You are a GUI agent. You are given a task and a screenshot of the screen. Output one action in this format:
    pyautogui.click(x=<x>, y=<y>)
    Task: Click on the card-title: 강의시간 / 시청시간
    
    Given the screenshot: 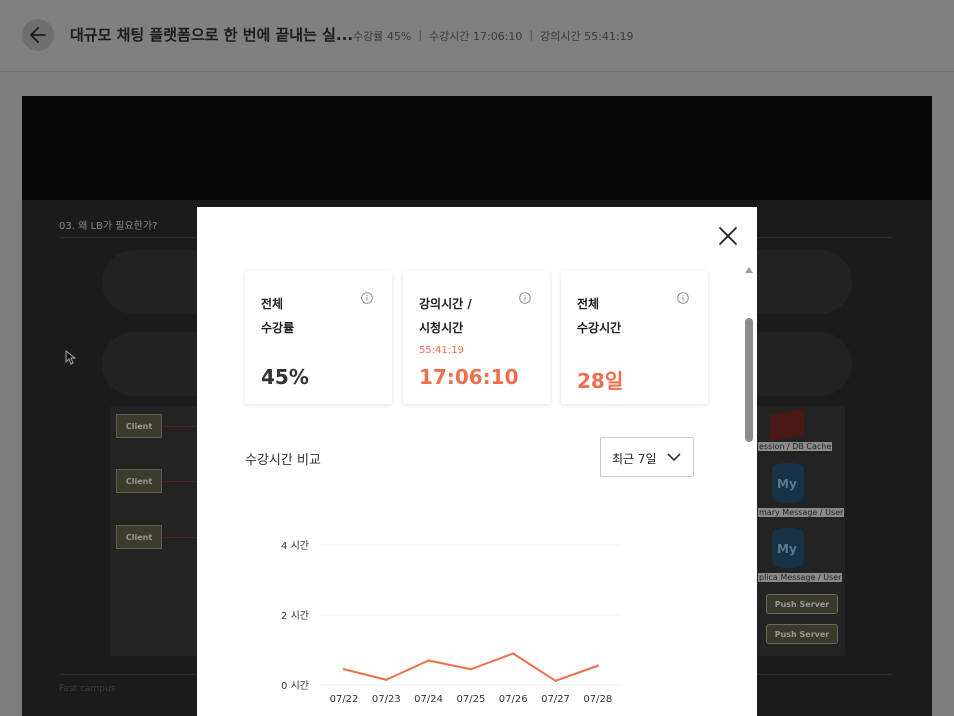 What is the action you would take?
    pyautogui.click(x=445, y=316)
    